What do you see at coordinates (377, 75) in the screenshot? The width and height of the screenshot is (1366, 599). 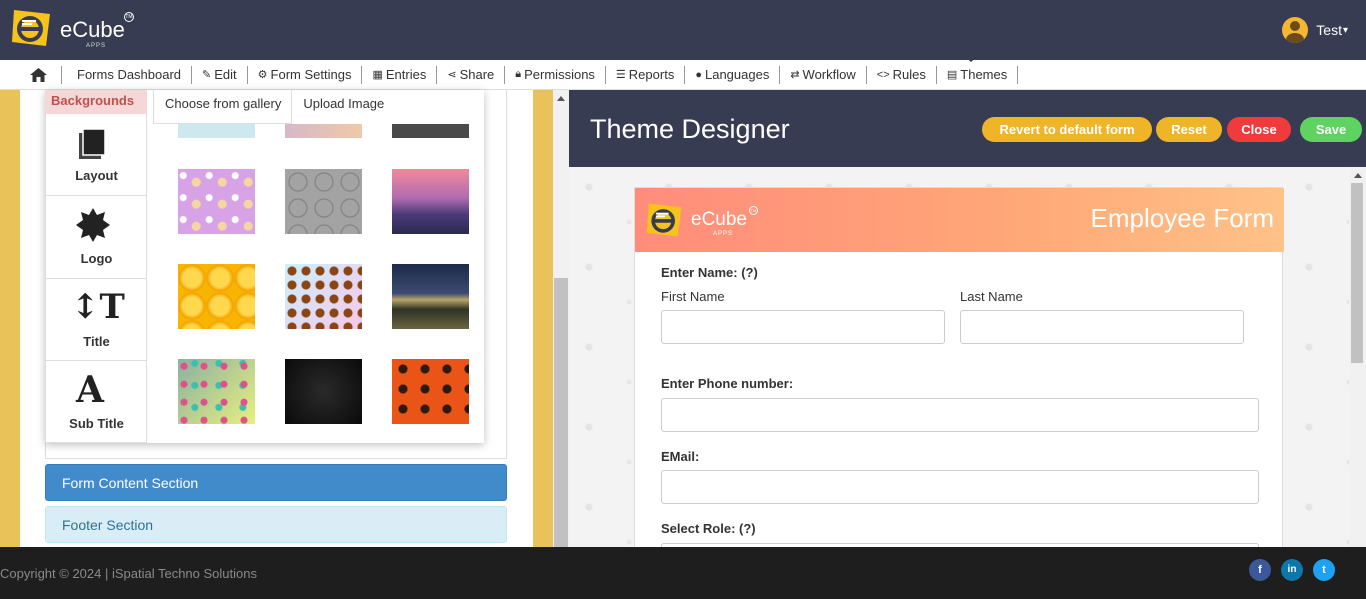 I see `table-icon: ▦` at bounding box center [377, 75].